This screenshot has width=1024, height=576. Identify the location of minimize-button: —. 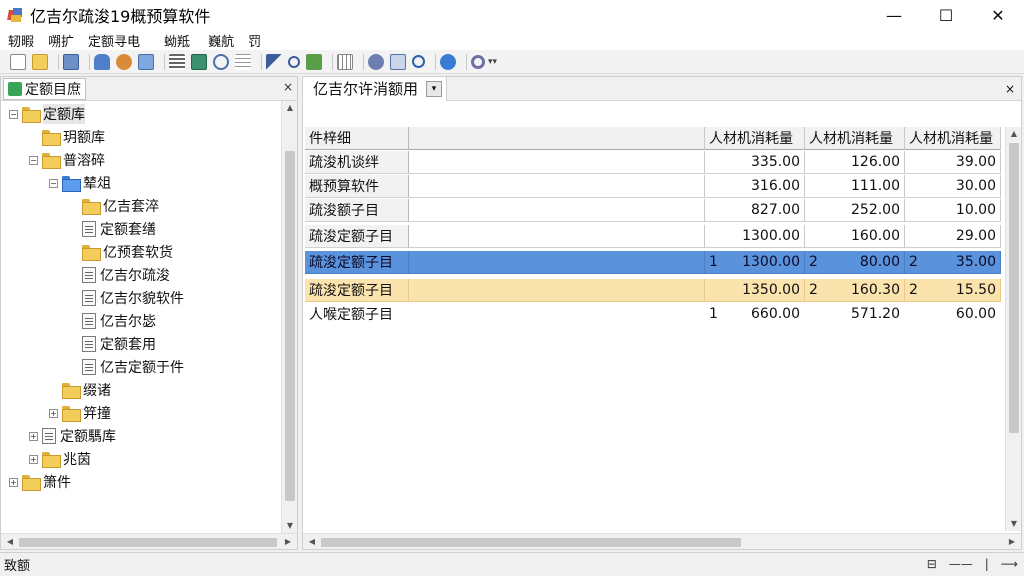
(894, 15).